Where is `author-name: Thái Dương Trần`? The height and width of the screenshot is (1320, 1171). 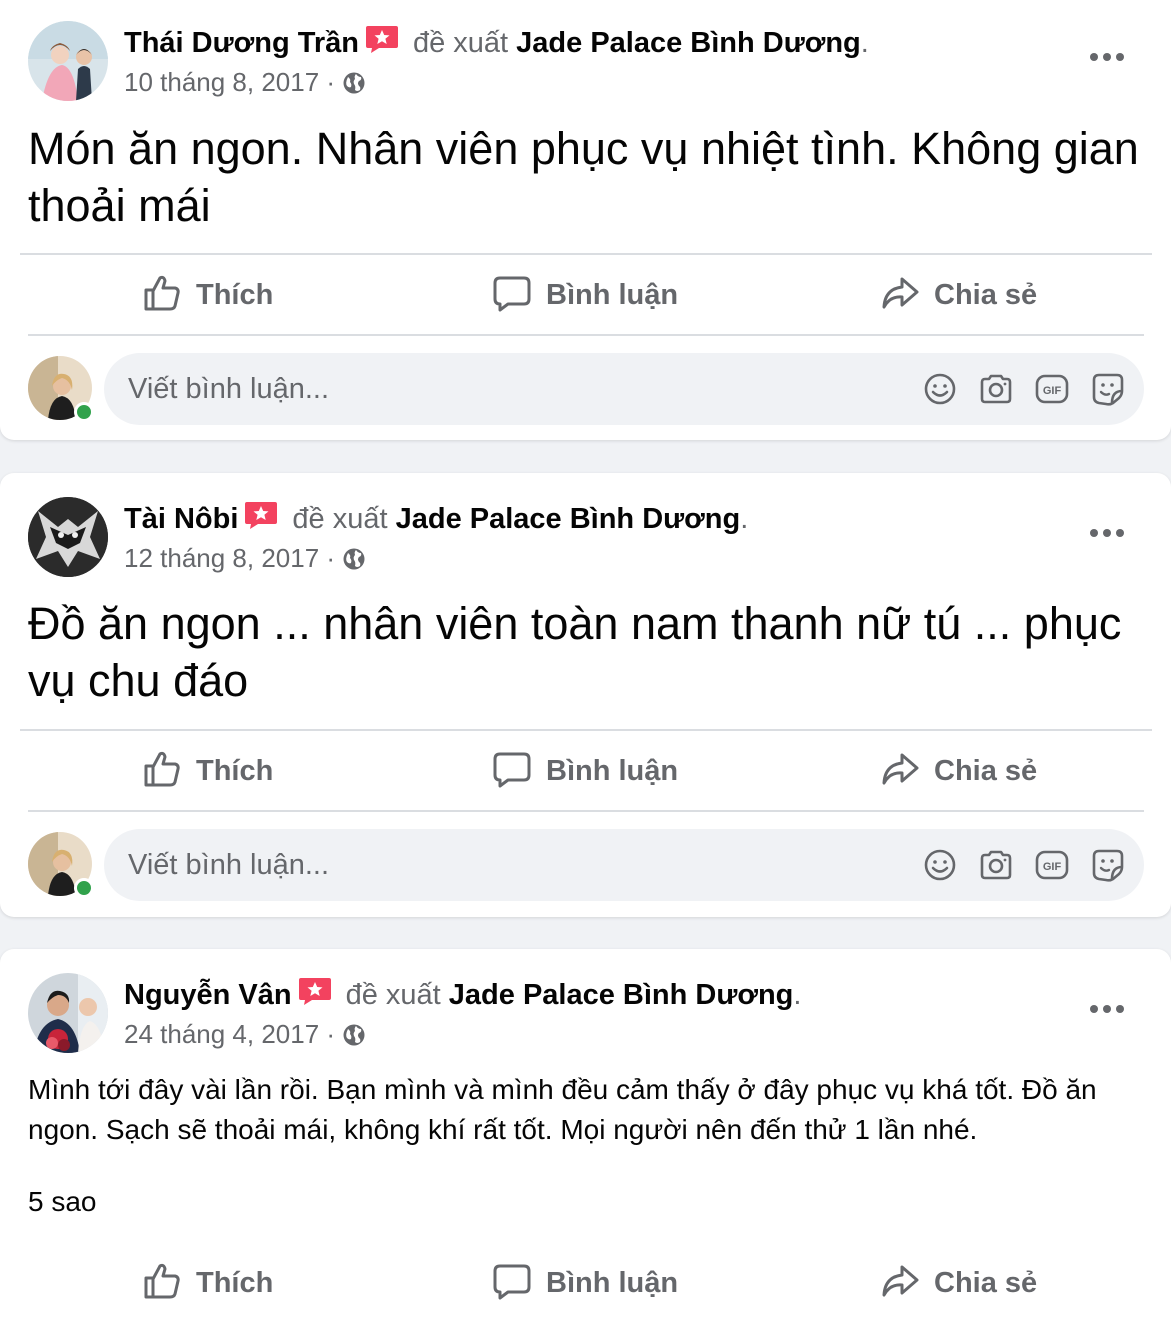 author-name: Thái Dương Trần is located at coordinates (241, 43).